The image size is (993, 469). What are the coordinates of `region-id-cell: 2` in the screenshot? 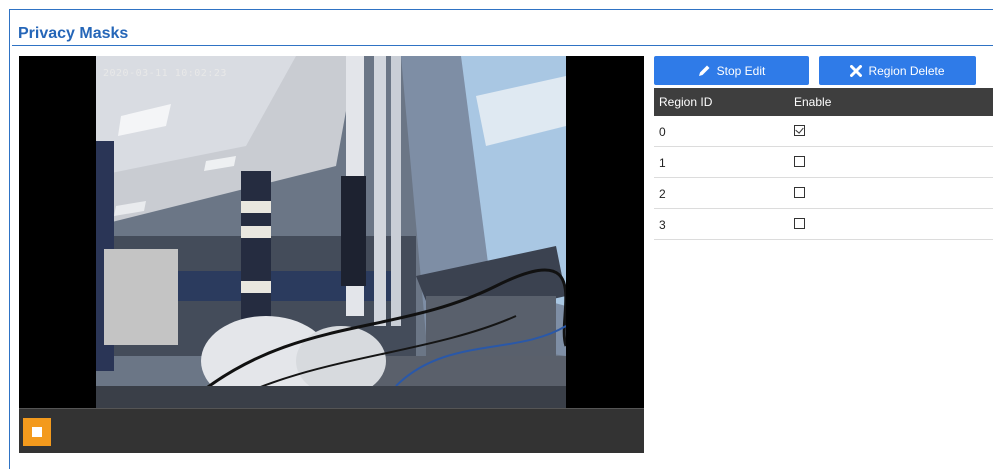 It's located at (662, 194).